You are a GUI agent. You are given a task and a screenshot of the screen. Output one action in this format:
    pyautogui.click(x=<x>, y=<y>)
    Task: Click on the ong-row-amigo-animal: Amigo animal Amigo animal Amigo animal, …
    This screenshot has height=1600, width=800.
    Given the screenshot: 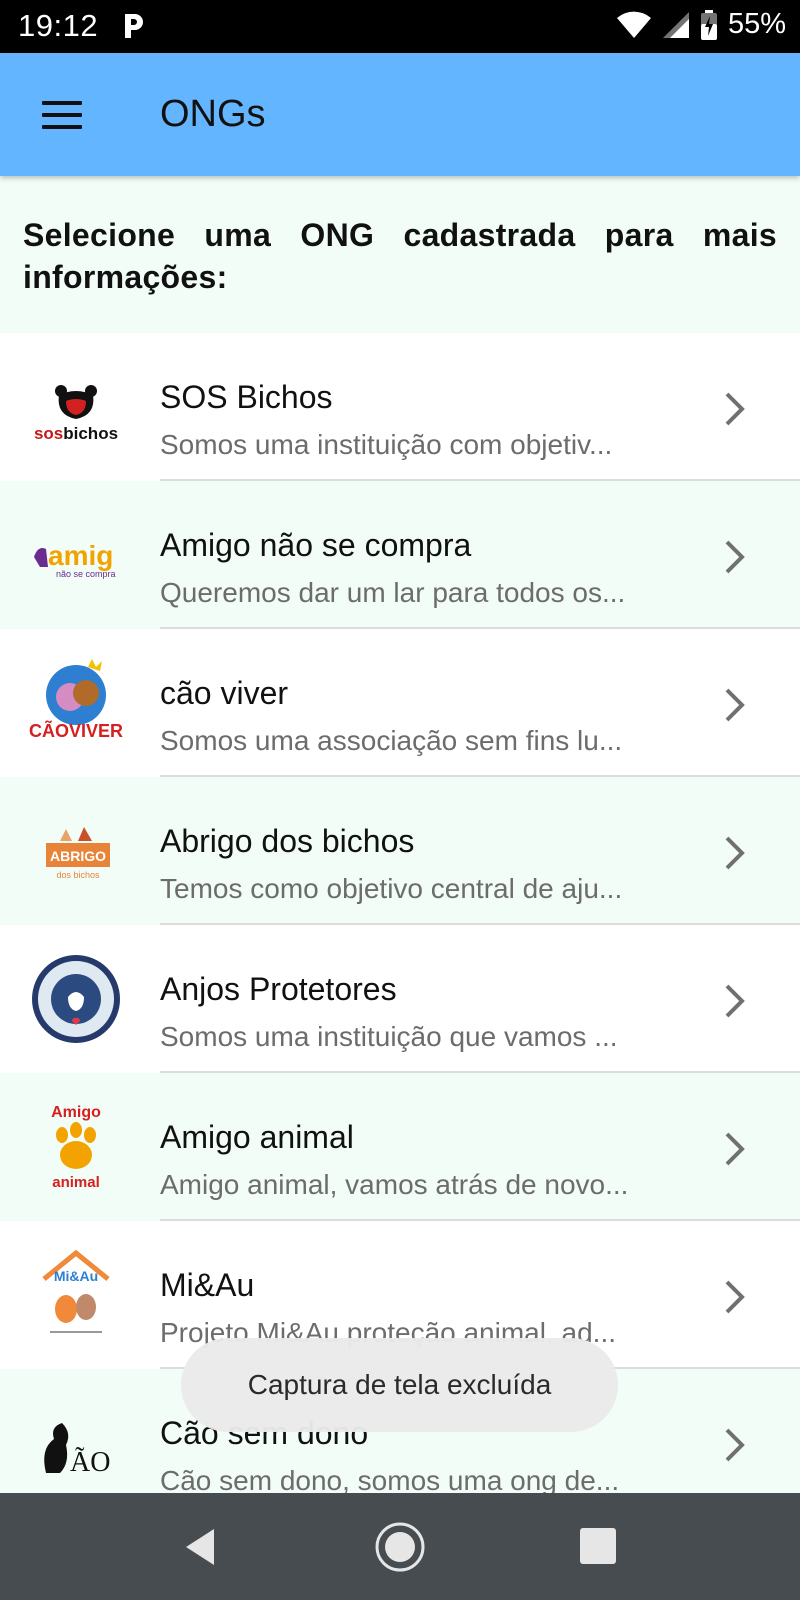 What is the action you would take?
    pyautogui.click(x=400, y=1147)
    